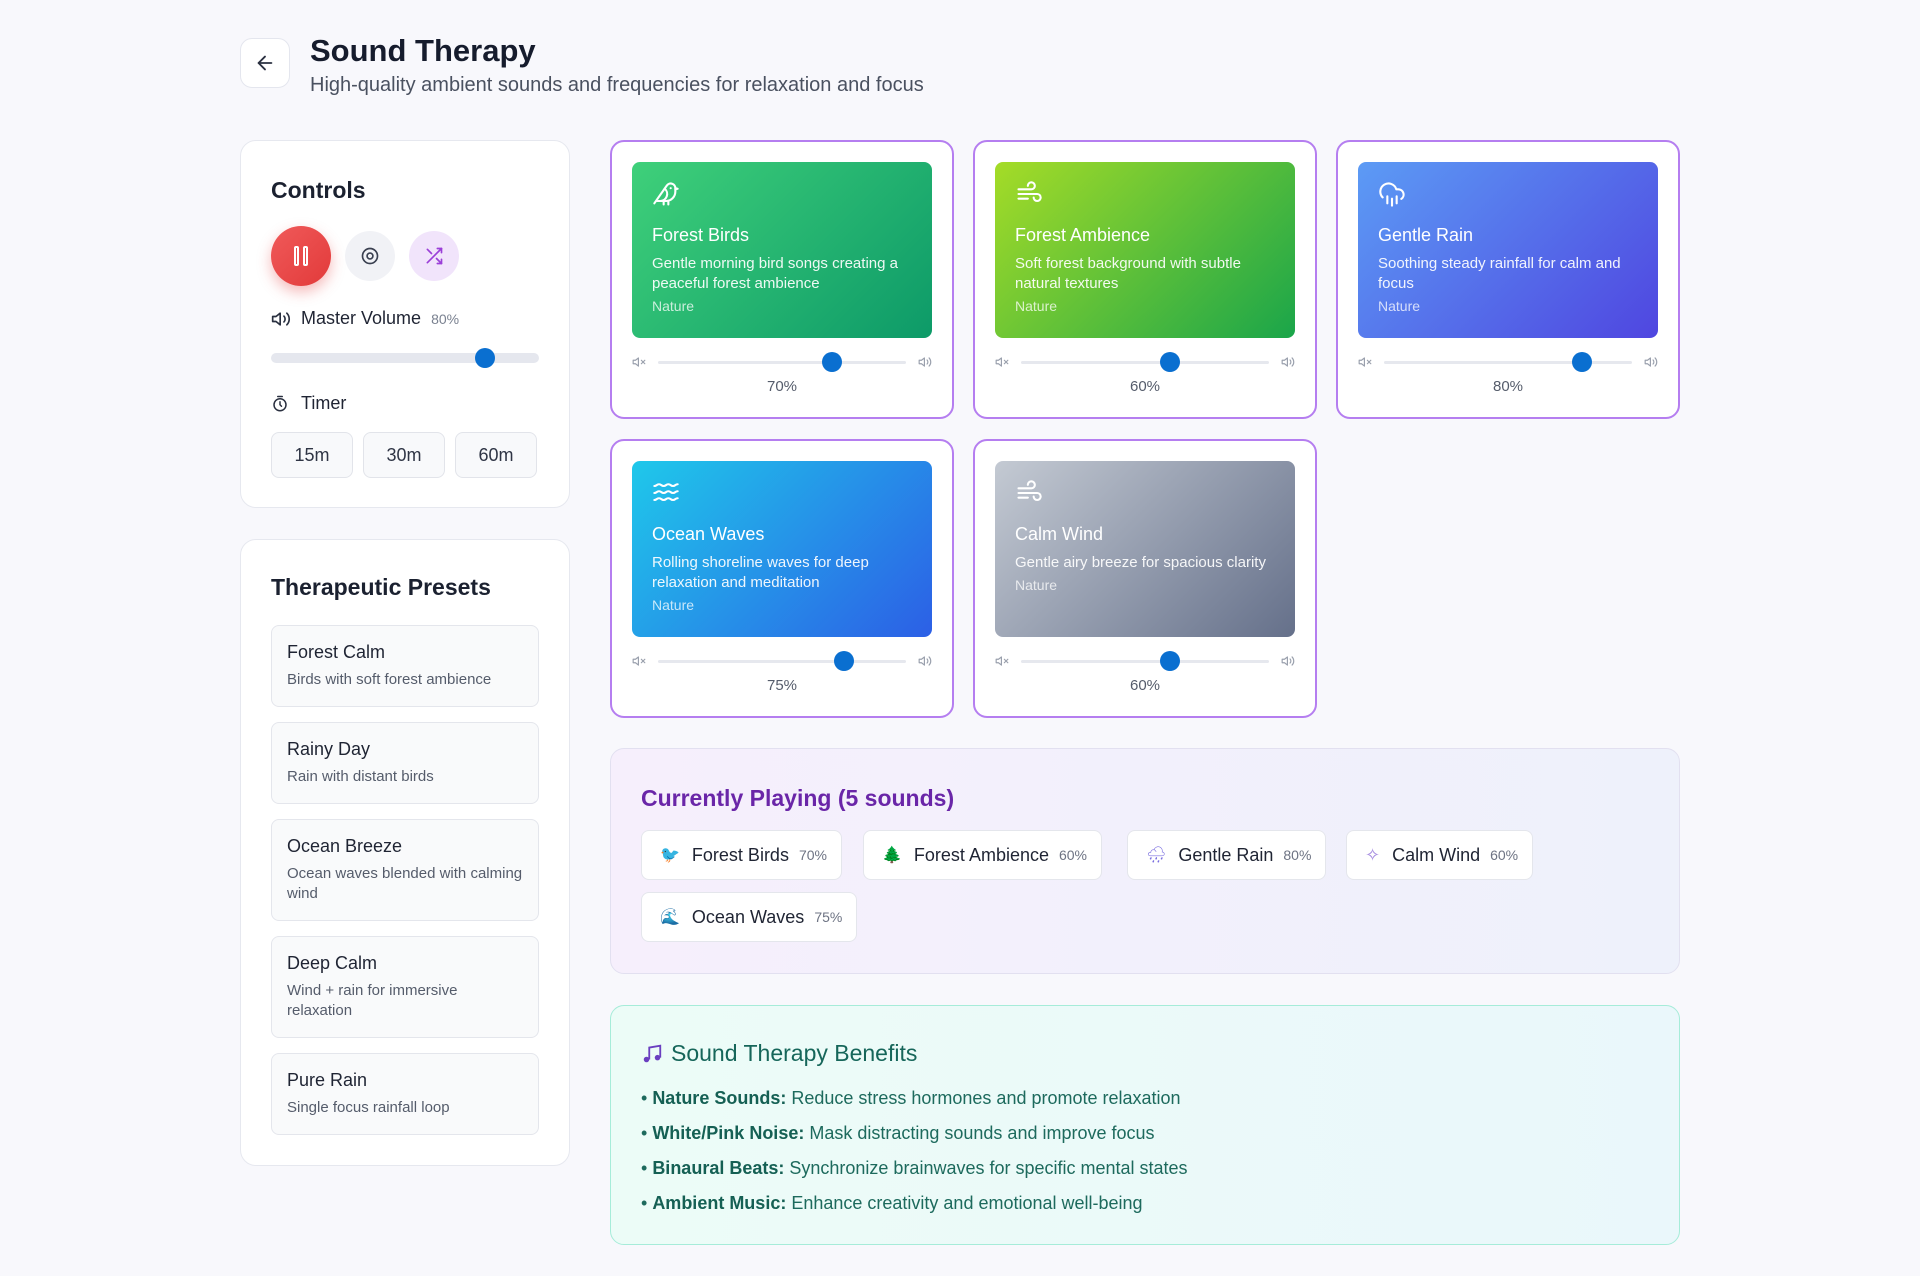  What do you see at coordinates (389, 679) in the screenshot?
I see `preset-desc: Birds with soft forest ambience` at bounding box center [389, 679].